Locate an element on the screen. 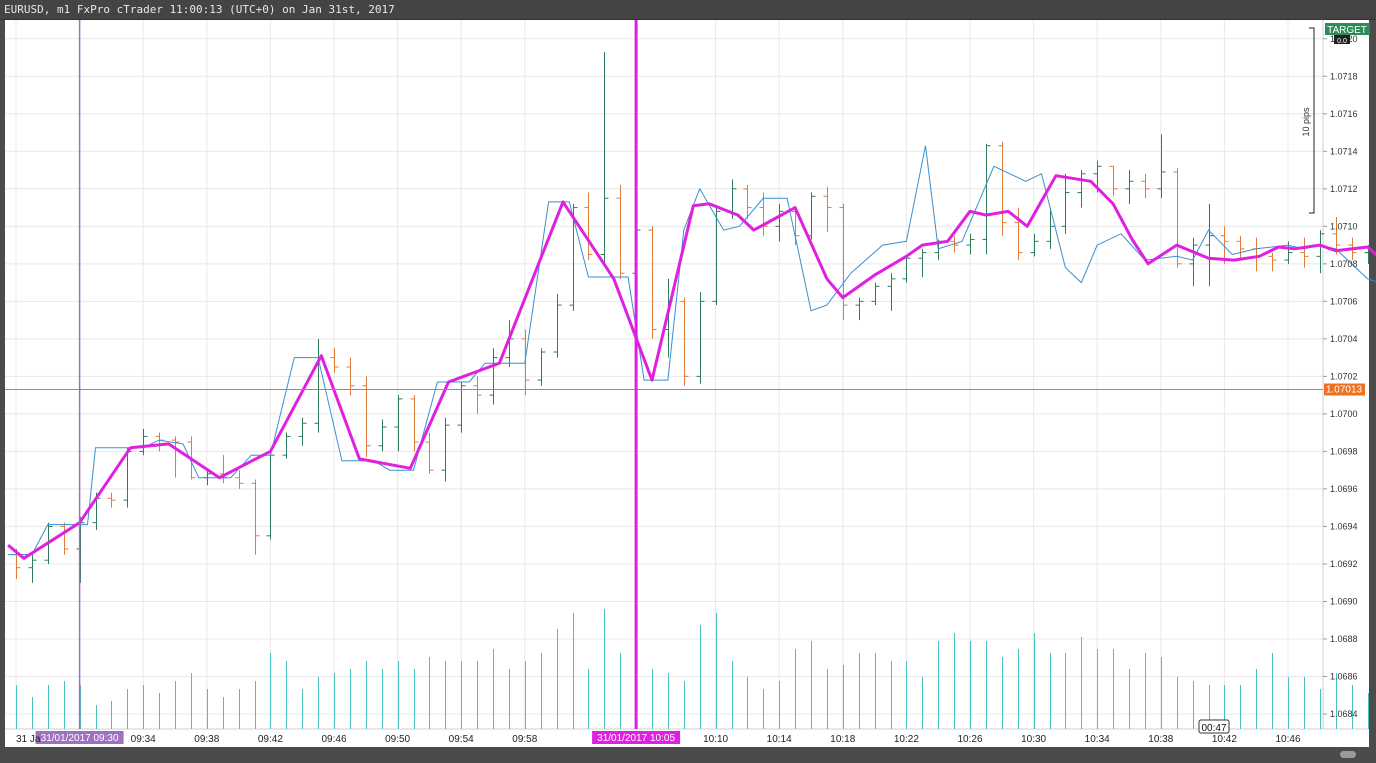 The height and width of the screenshot is (763, 1376). y-tick-label: 1.0702 is located at coordinates (1344, 376).